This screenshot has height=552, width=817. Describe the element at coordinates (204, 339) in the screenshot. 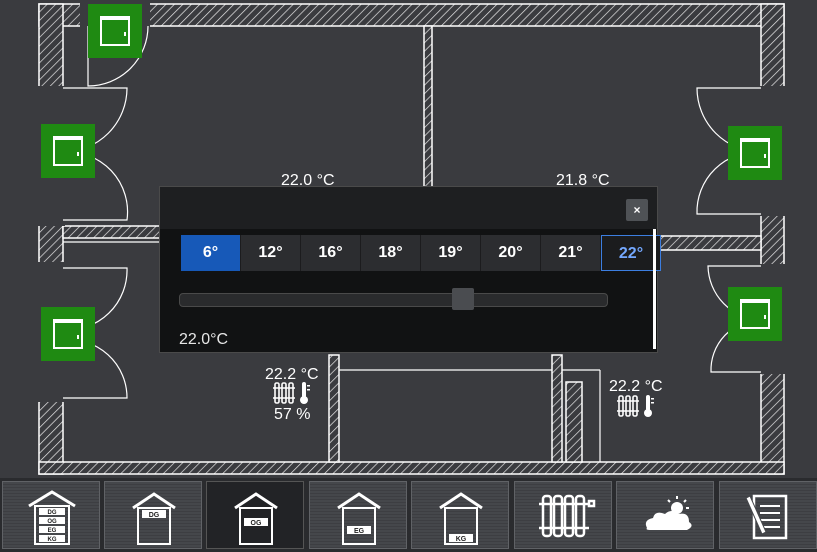

I see `setpoint-value: 22.0°C` at that location.